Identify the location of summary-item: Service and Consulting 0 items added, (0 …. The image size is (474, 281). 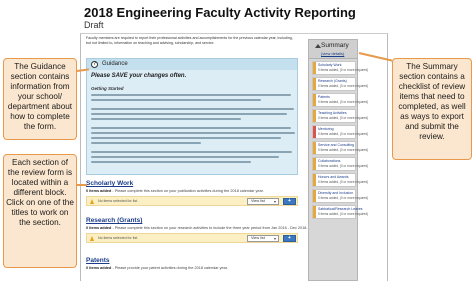
(340, 148).